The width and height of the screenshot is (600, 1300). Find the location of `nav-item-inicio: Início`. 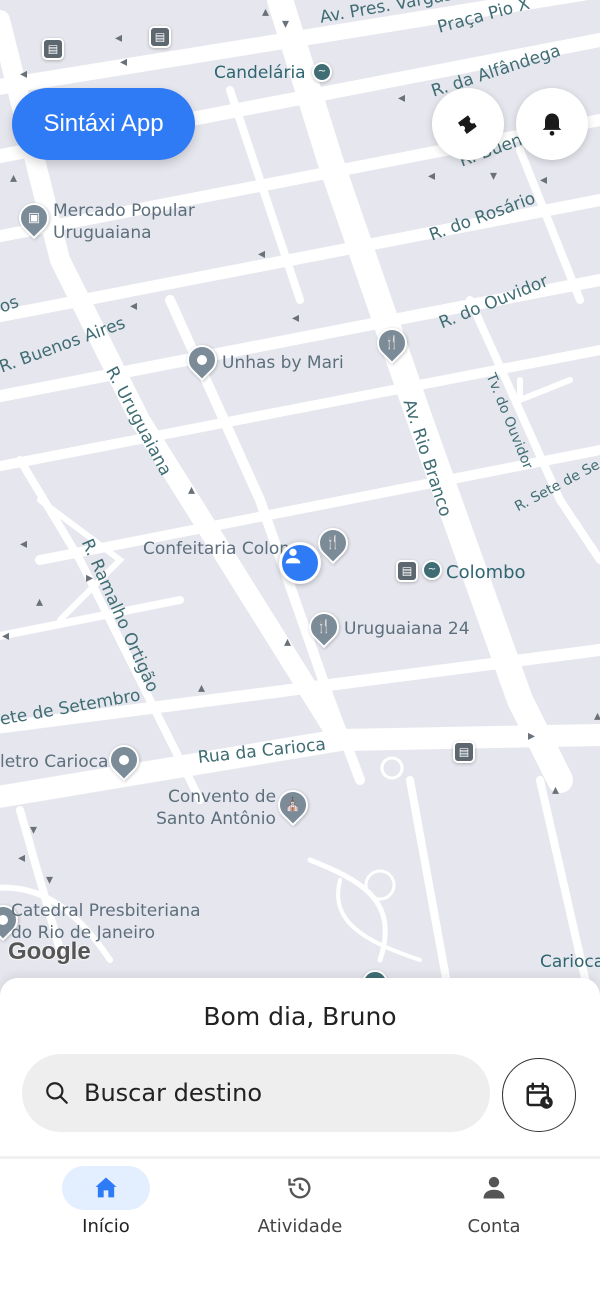

nav-item-inicio: Início is located at coordinates (106, 1204).